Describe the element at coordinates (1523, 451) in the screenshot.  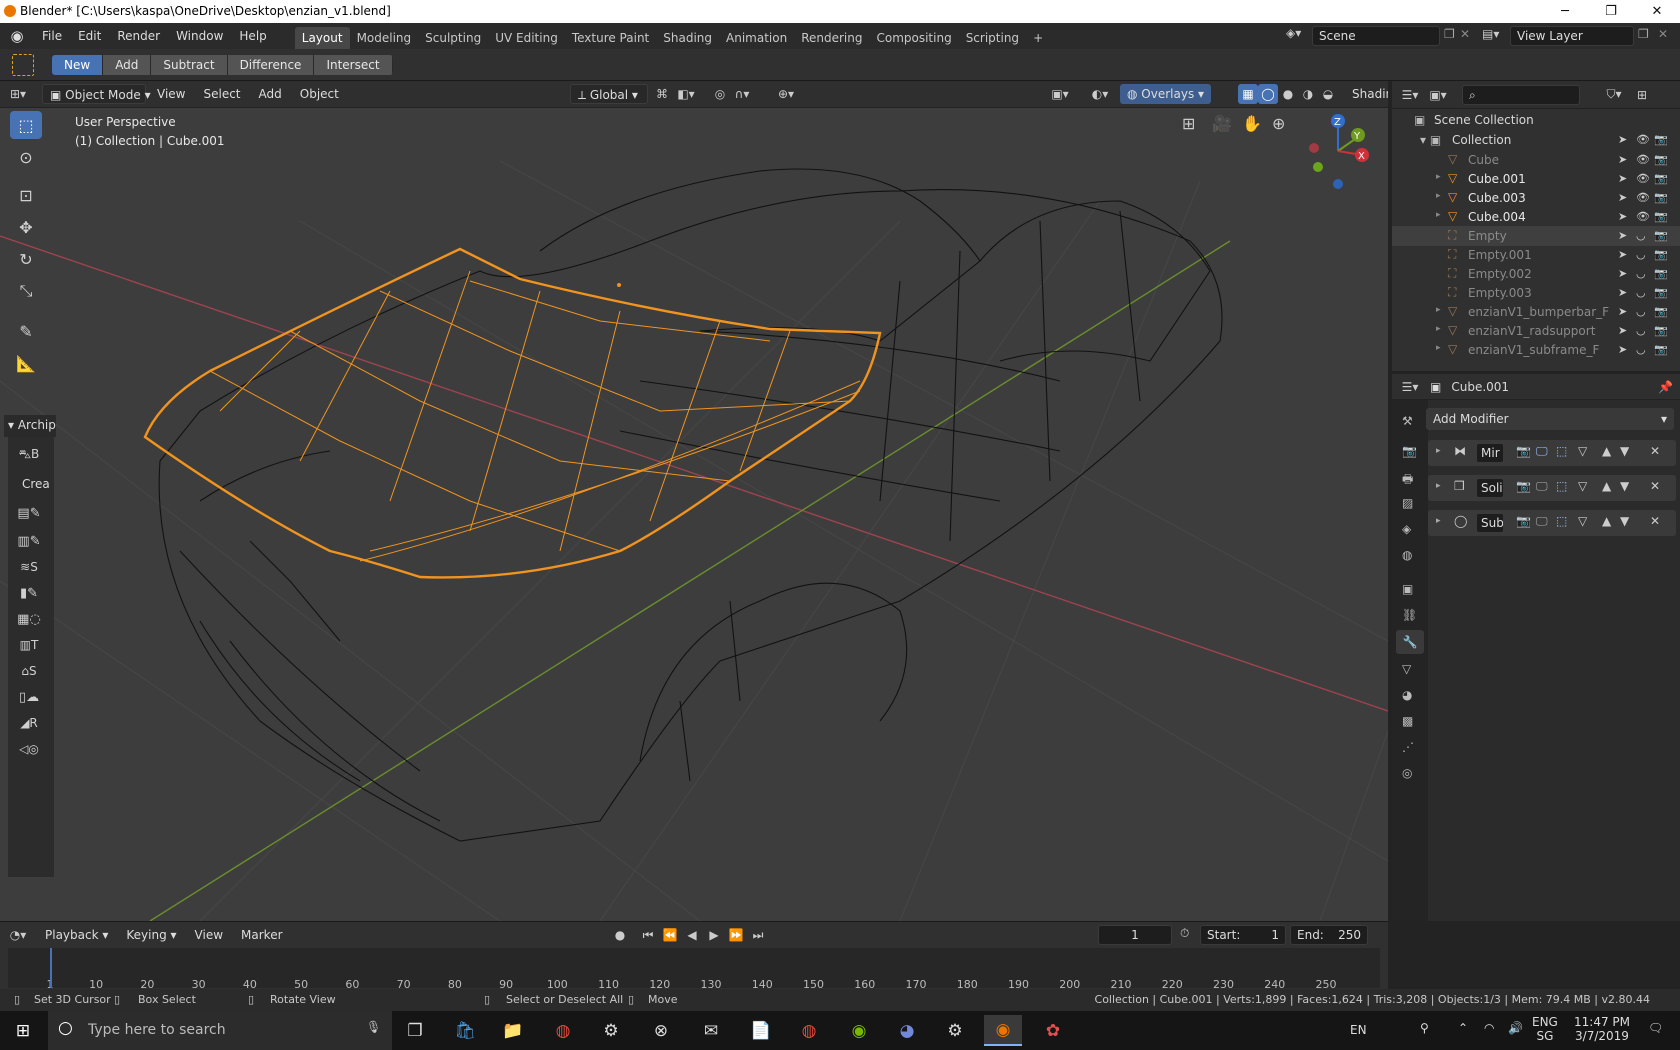
I see `editmode-toggle-icon: 📷` at that location.